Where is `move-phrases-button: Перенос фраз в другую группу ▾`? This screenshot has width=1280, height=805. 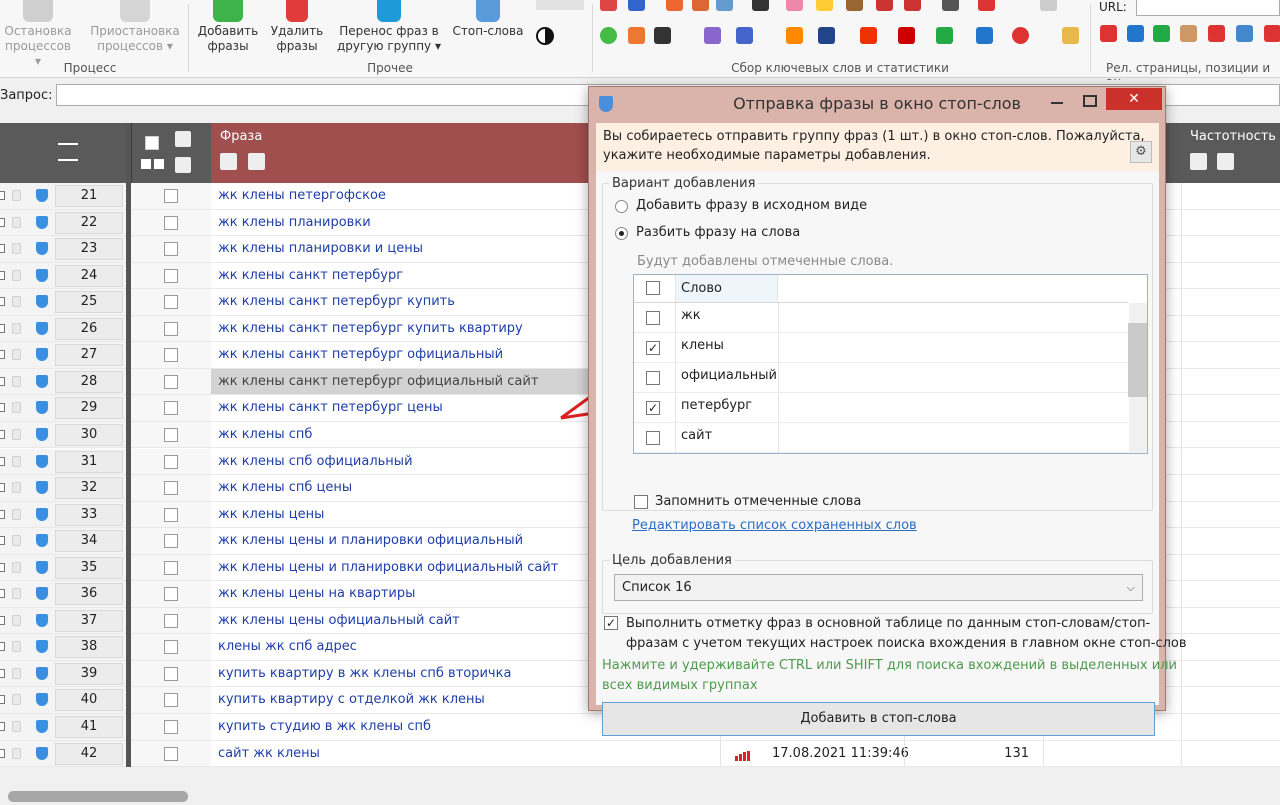
move-phrases-button: Перенос фраз в другую группу ▾ is located at coordinates (389, 27).